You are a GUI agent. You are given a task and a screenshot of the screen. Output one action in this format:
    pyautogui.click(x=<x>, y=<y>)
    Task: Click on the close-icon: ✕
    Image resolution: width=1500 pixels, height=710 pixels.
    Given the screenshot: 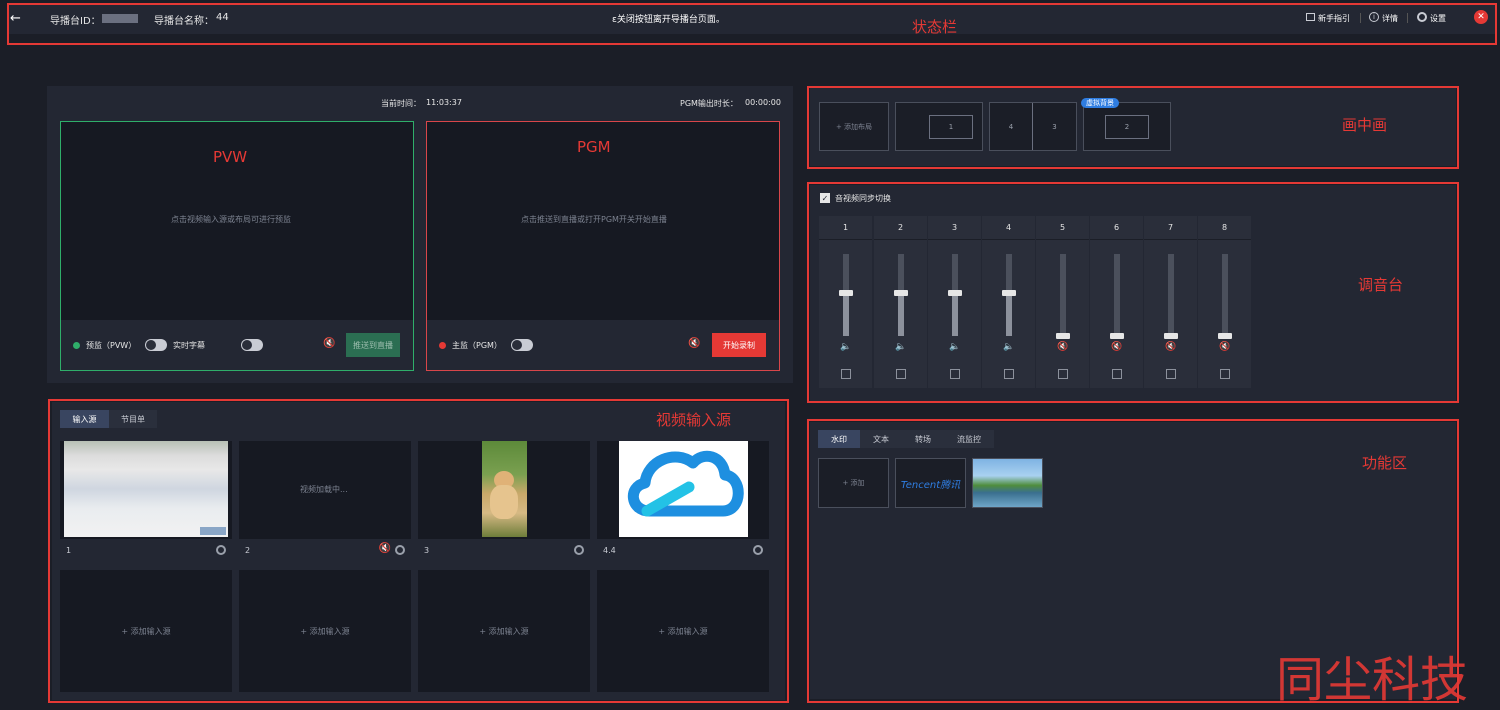 What is the action you would take?
    pyautogui.click(x=1481, y=17)
    